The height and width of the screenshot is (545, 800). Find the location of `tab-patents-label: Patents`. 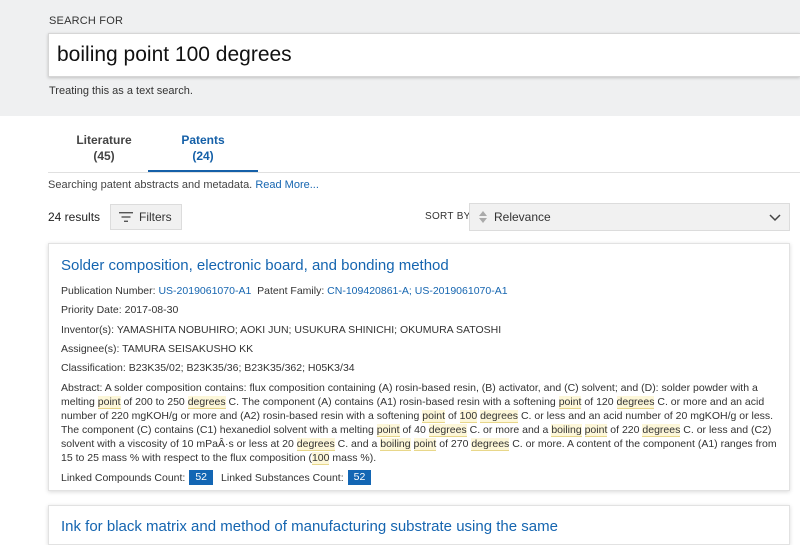

tab-patents-label: Patents is located at coordinates (203, 140).